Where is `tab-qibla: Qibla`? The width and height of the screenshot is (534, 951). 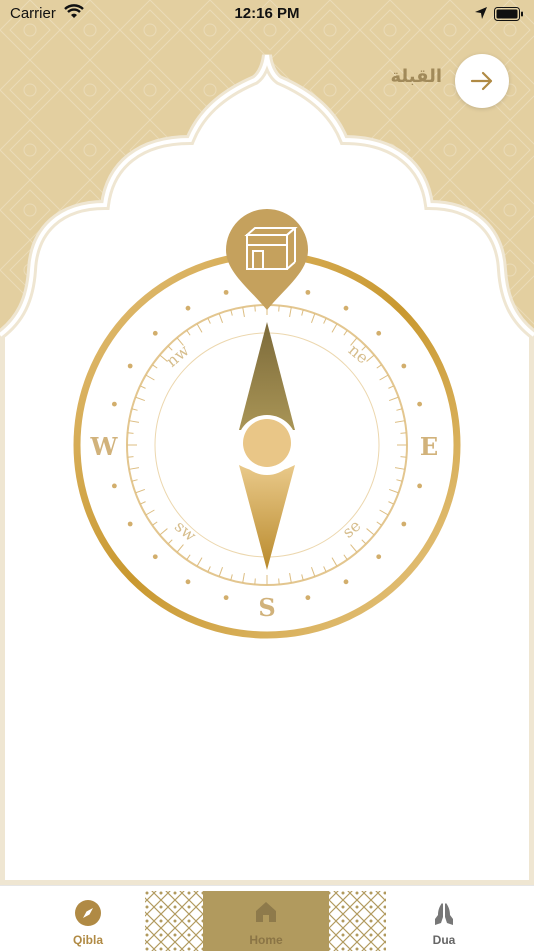
tab-qibla: Qibla is located at coordinates (88, 918).